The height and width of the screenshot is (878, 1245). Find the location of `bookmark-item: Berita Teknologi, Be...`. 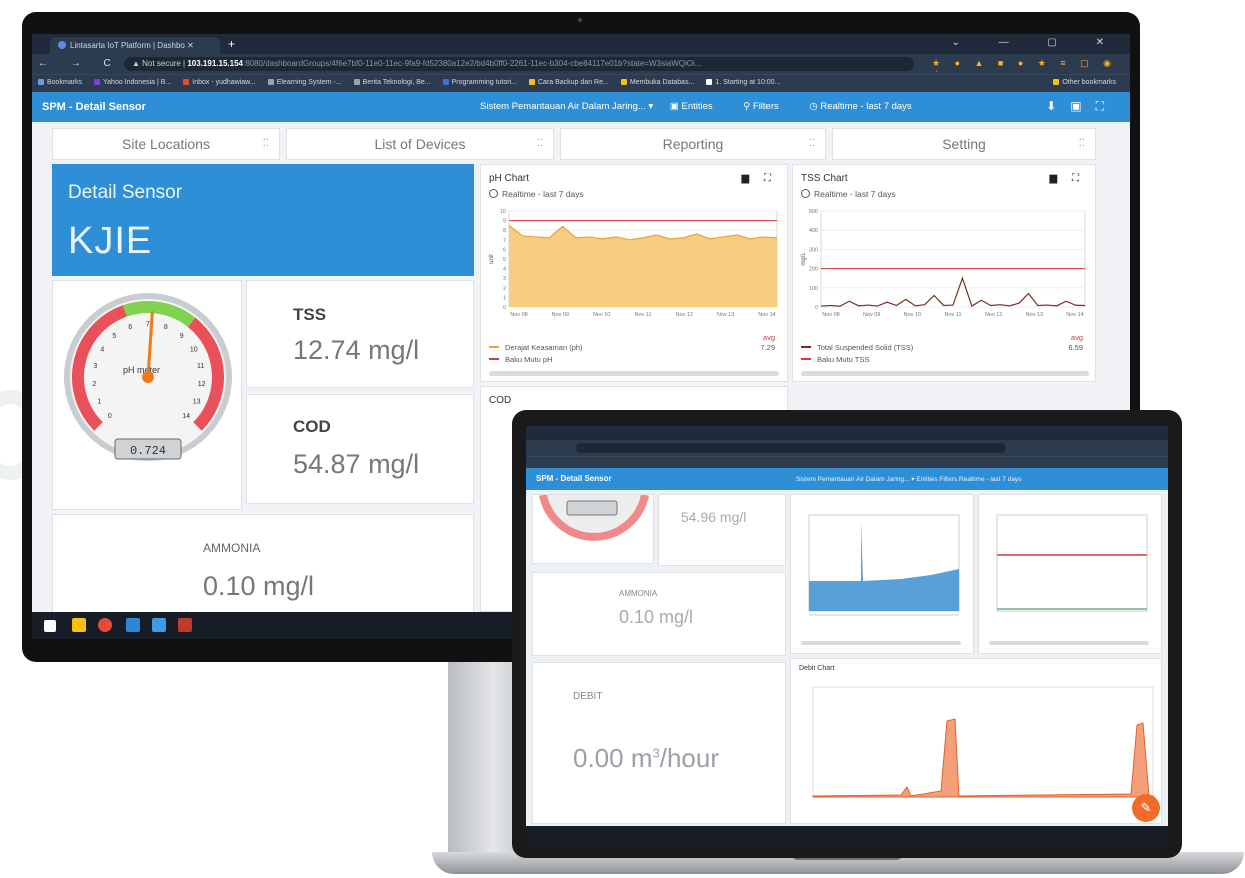

bookmark-item: Berita Teknologi, Be... is located at coordinates (392, 82).